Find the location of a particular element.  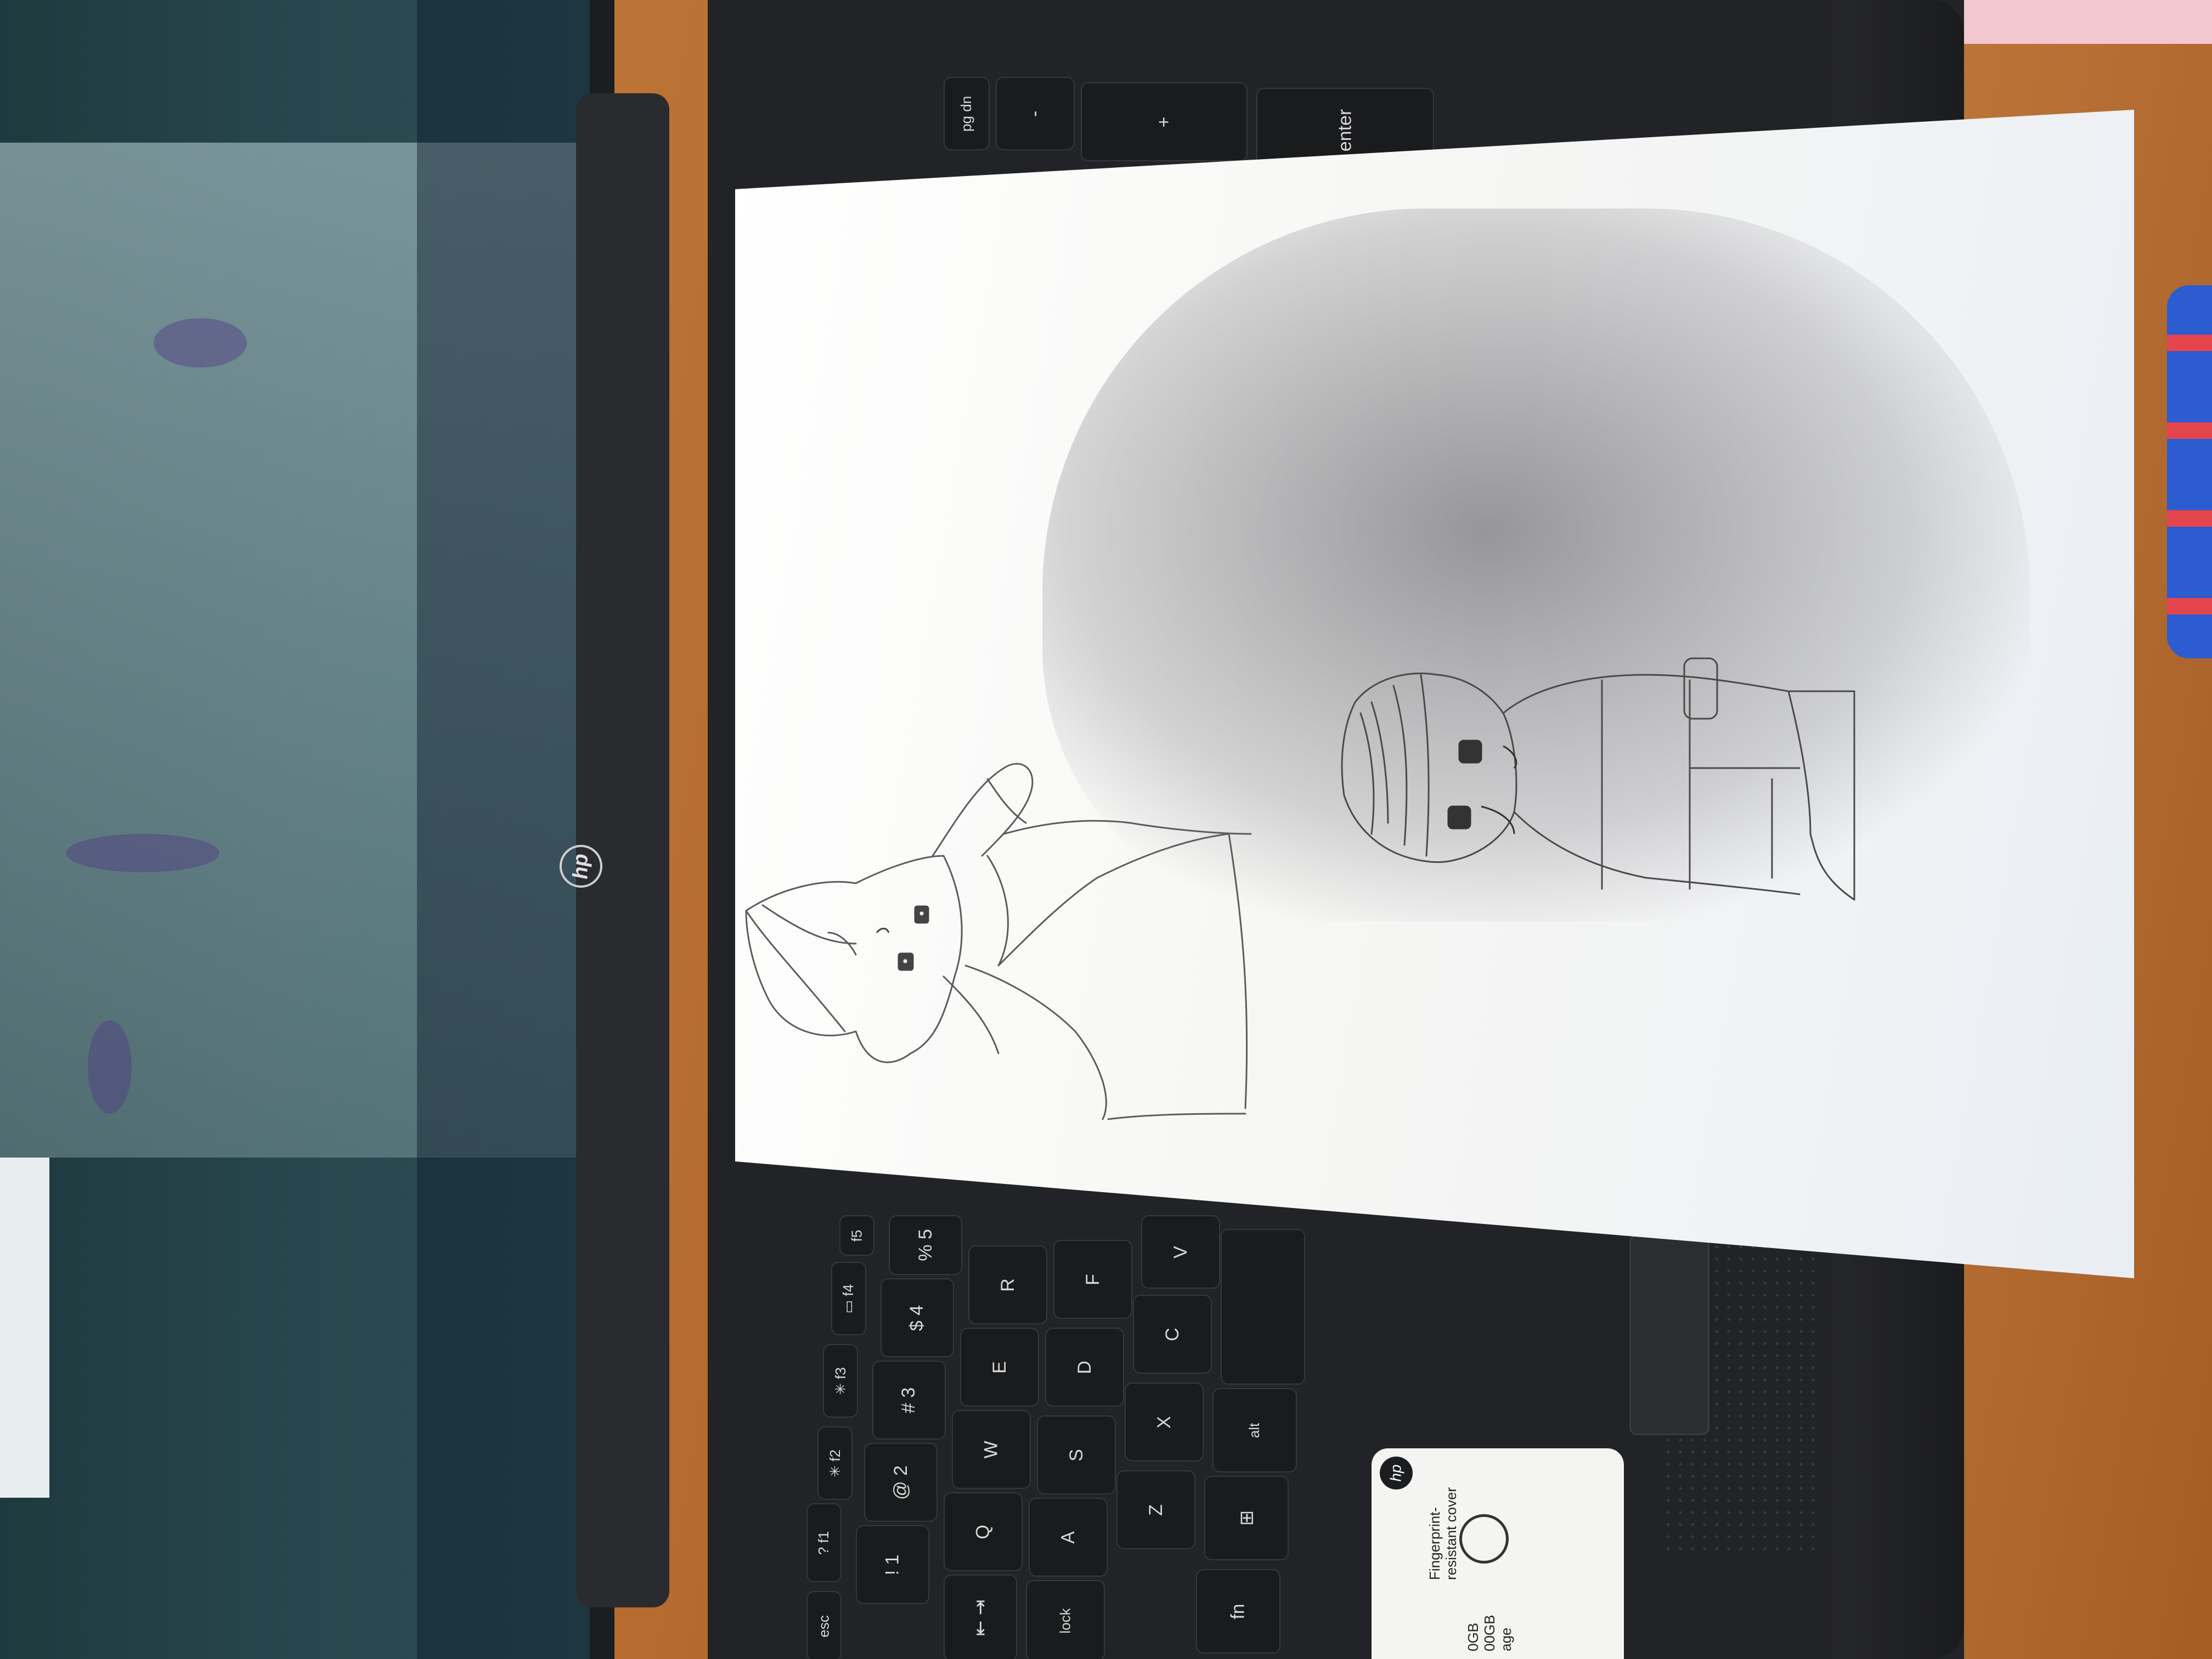

sketch-robot is located at coordinates (1598, 779).